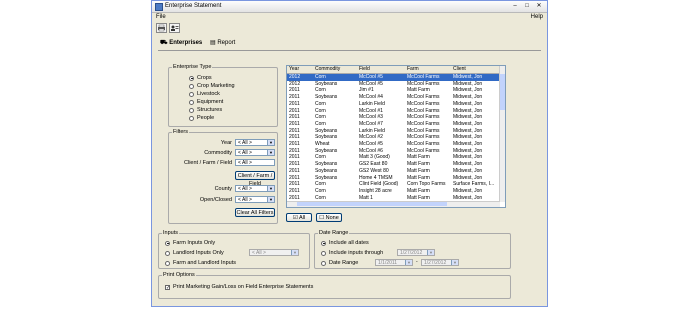 This screenshot has width=700, height=310. Describe the element at coordinates (356, 253) in the screenshot. I see `radio-label: Include inputs through` at that location.